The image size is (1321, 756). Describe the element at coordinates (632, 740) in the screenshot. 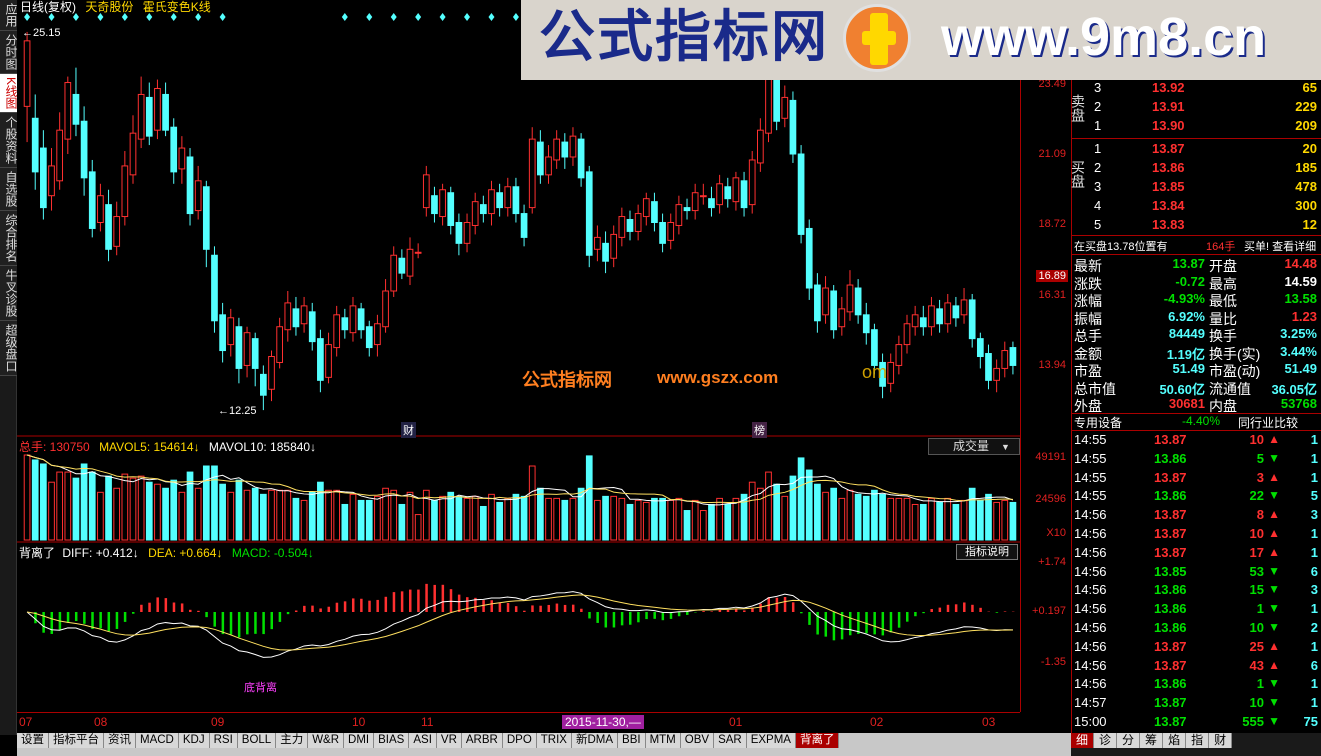

I see `indicator-tab: BBI` at that location.